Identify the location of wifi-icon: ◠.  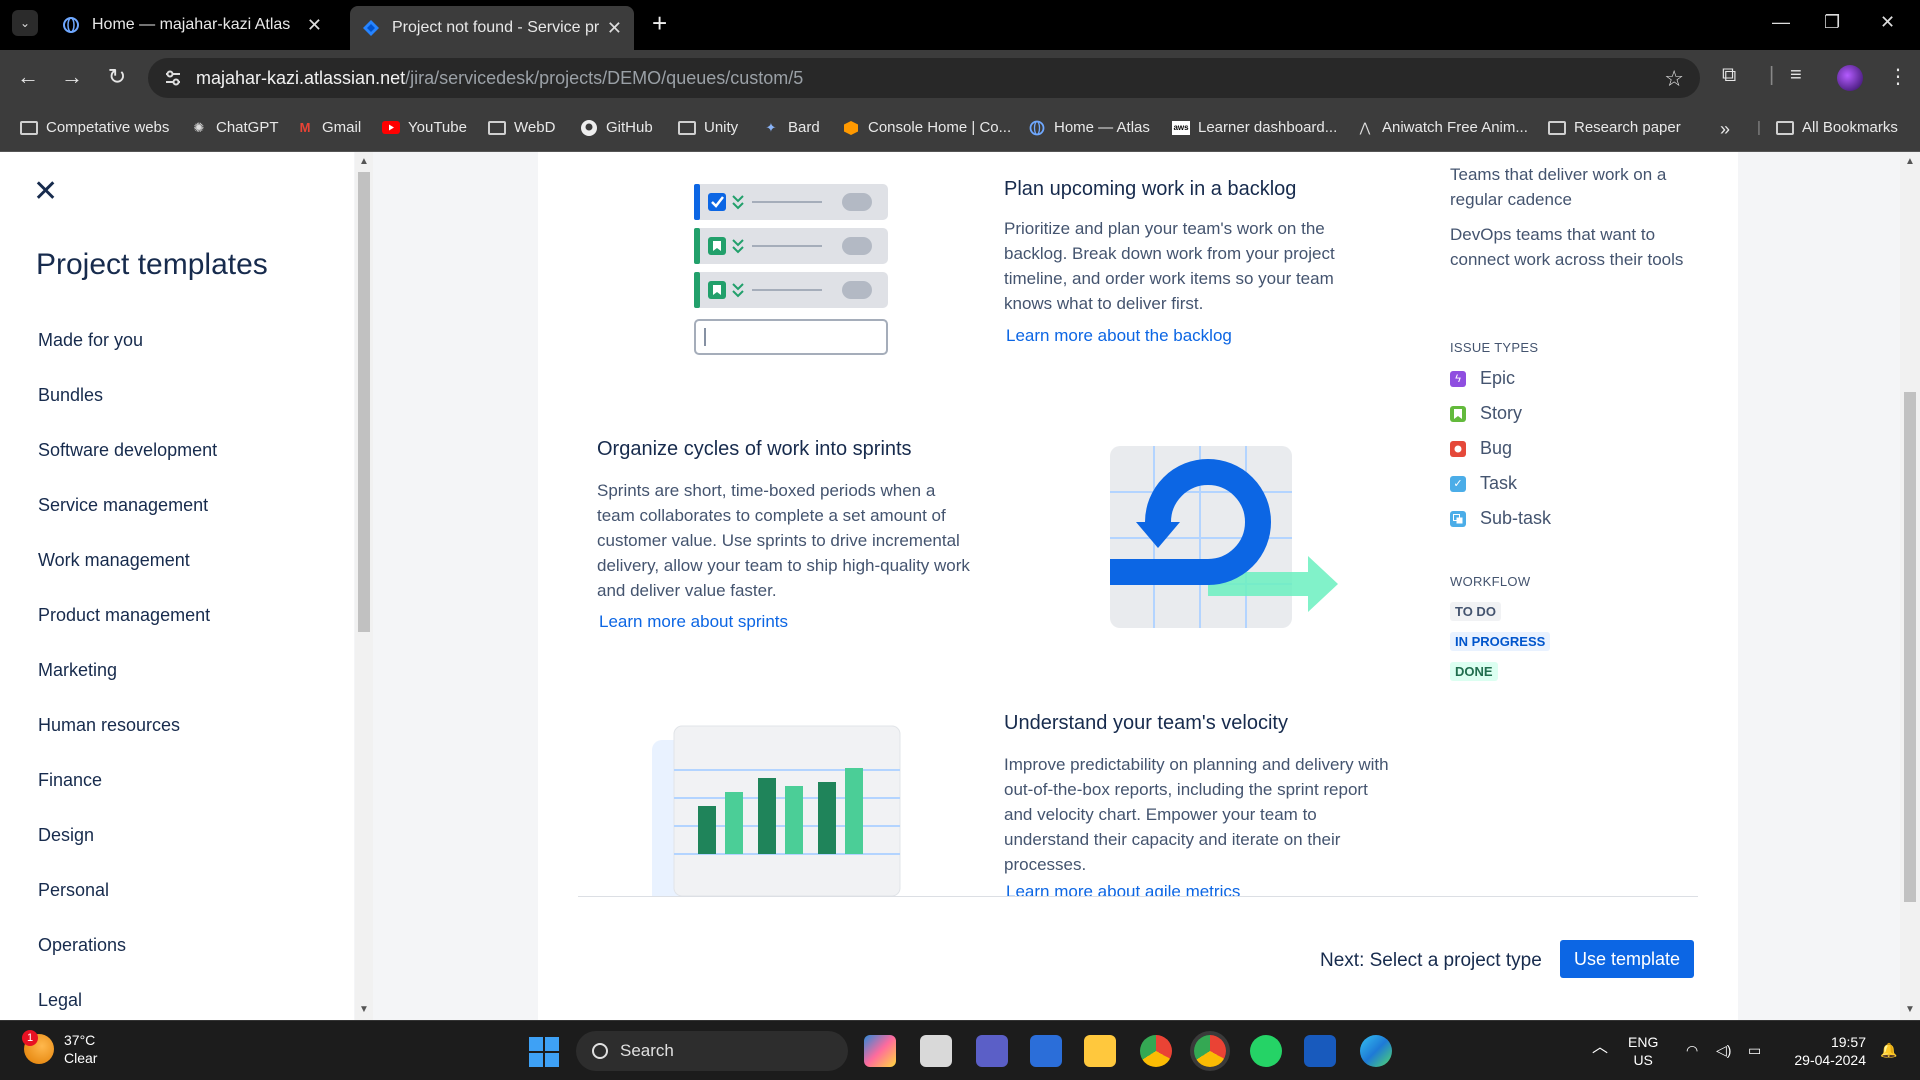
(1692, 1050).